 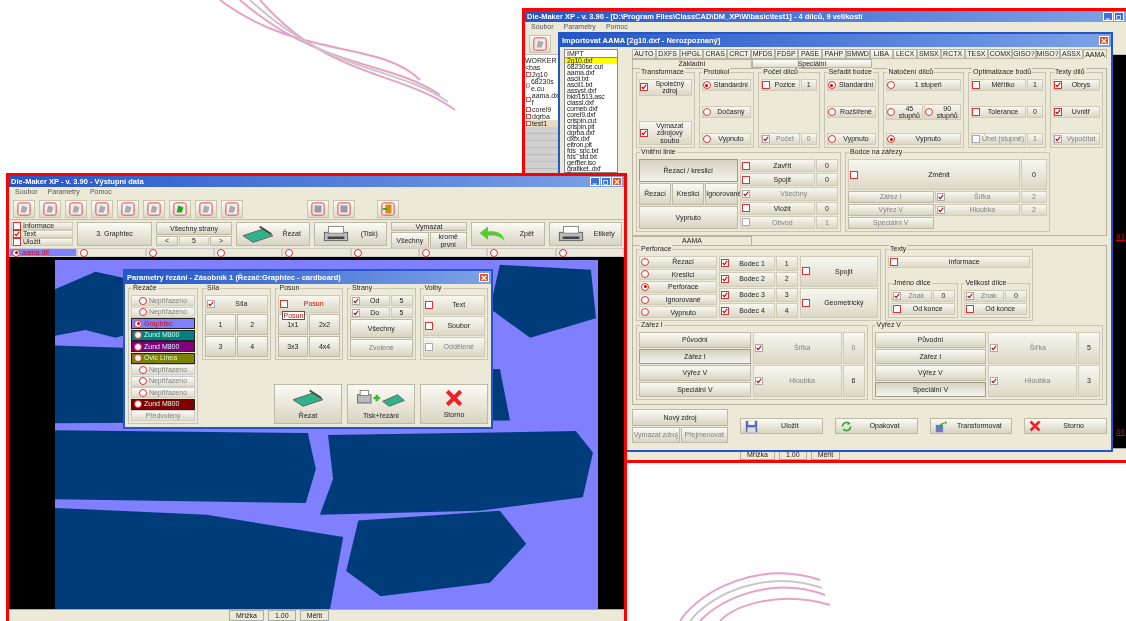 What do you see at coordinates (846, 426) in the screenshot?
I see `refresh-icon` at bounding box center [846, 426].